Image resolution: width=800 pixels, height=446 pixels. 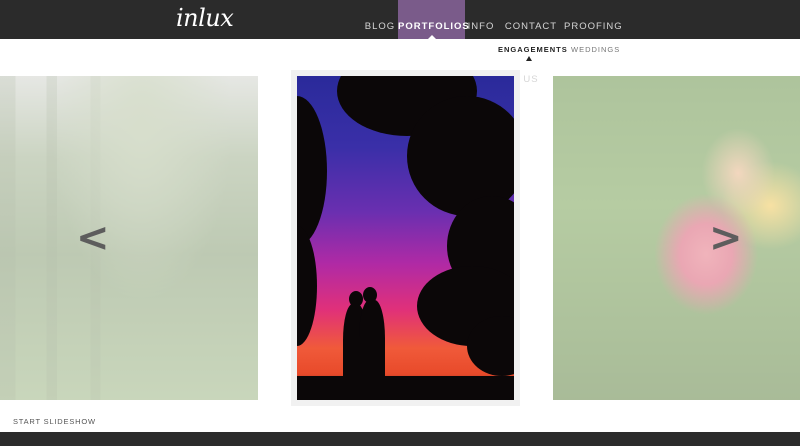 What do you see at coordinates (529, 58) in the screenshot?
I see `subnav-caret-icon` at bounding box center [529, 58].